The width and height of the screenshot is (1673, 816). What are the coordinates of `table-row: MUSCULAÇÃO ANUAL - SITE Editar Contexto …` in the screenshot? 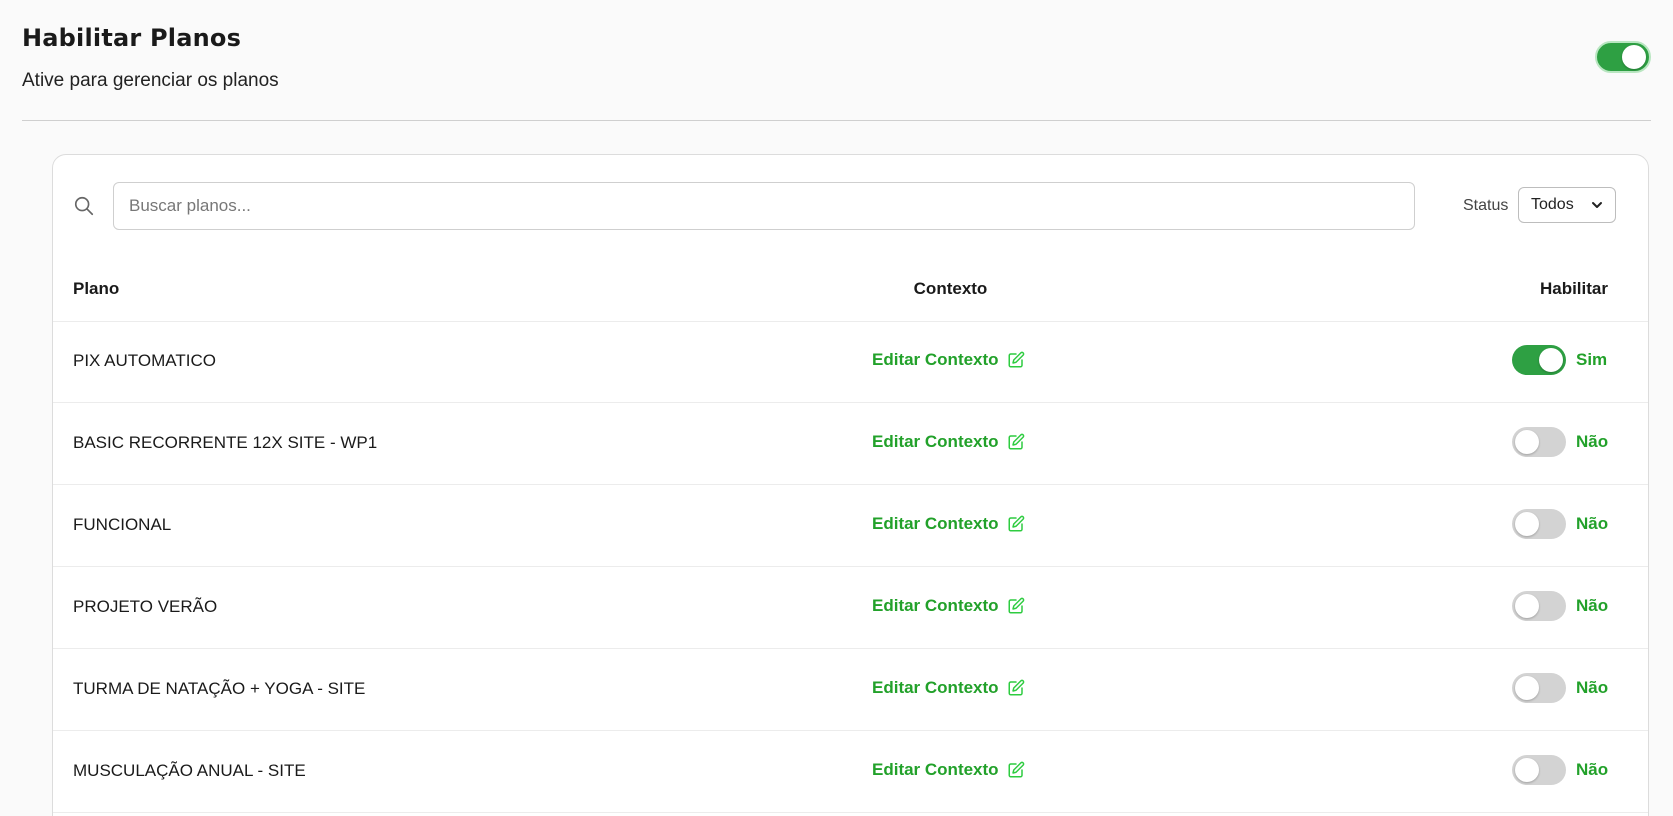 It's located at (850, 772).